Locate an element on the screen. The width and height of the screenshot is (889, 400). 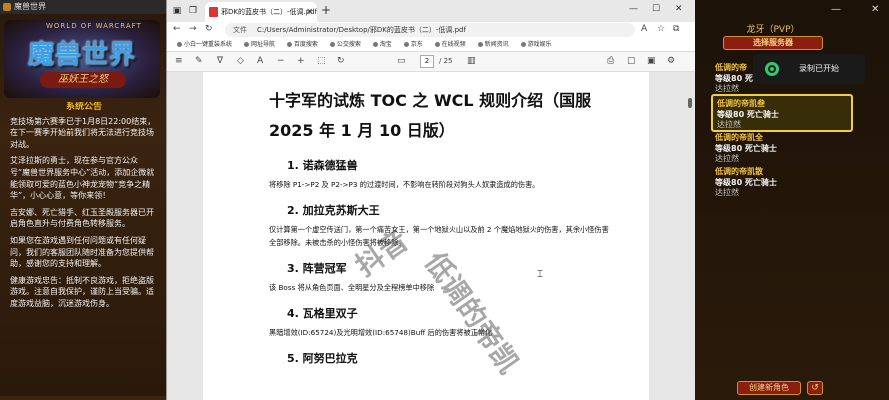
bookmark-item: 京东 is located at coordinates (413, 45).